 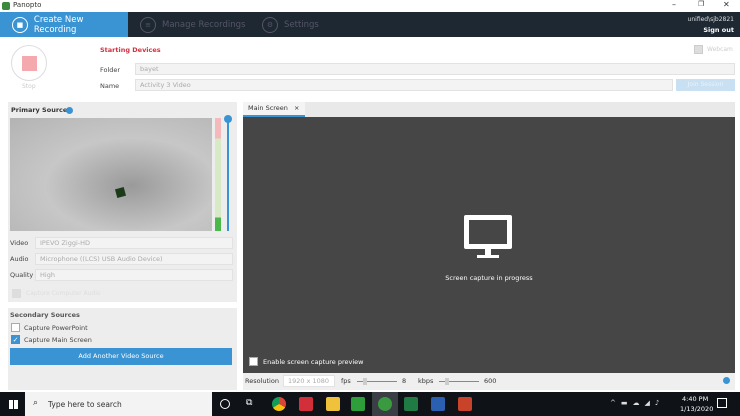 I want to click on tab-settings: ⚙ Settings, so click(x=290, y=24).